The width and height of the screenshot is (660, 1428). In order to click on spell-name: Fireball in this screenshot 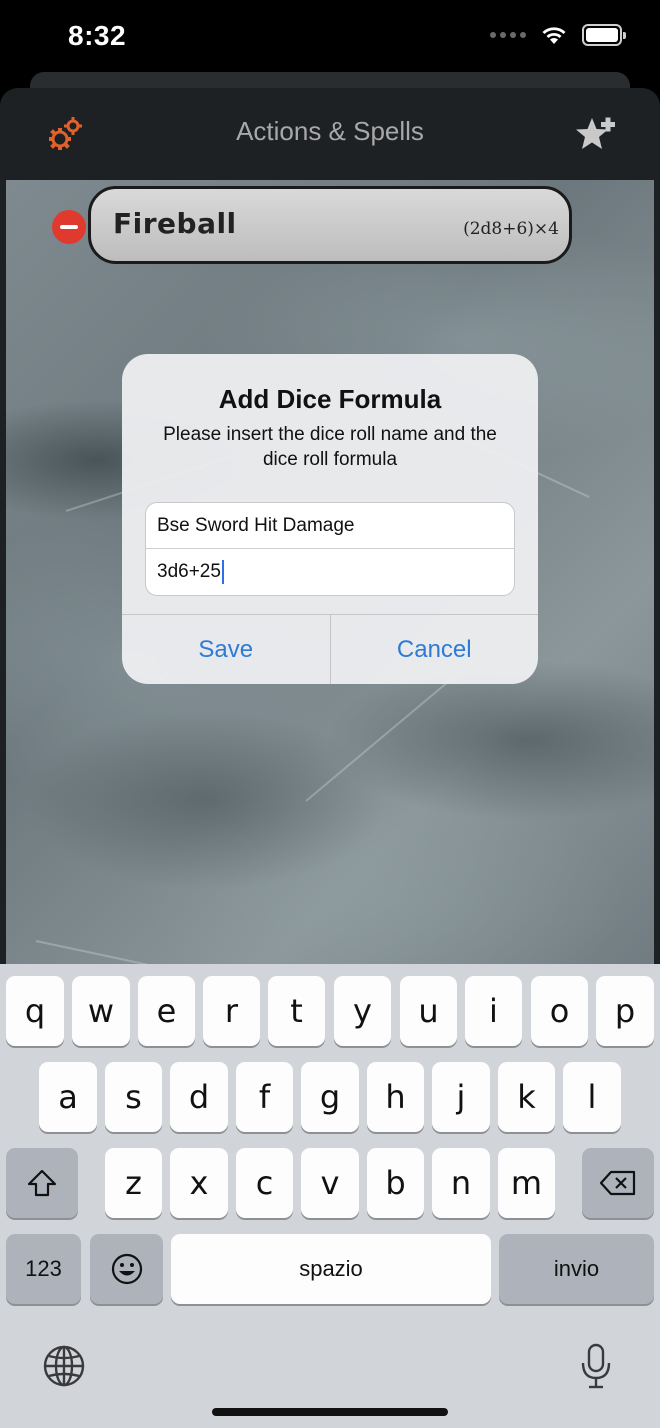, I will do `click(175, 223)`.